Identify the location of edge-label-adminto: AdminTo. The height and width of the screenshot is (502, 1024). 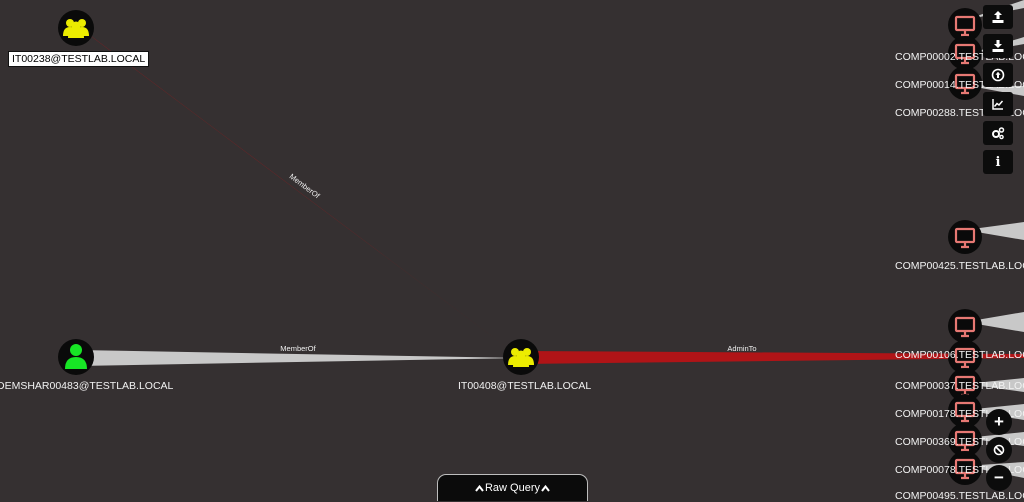
(741, 348).